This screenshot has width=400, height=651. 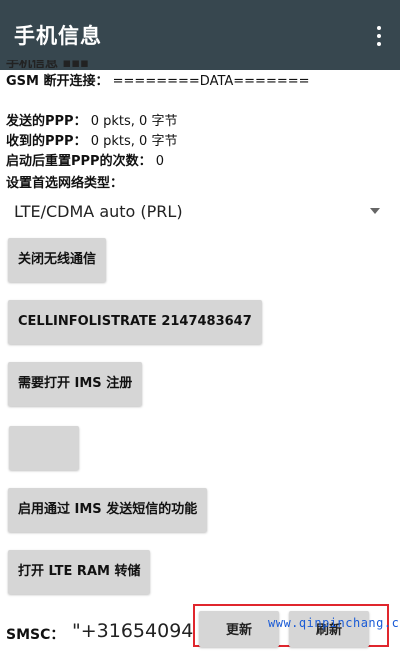 I want to click on more-options-icon, so click(x=379, y=37).